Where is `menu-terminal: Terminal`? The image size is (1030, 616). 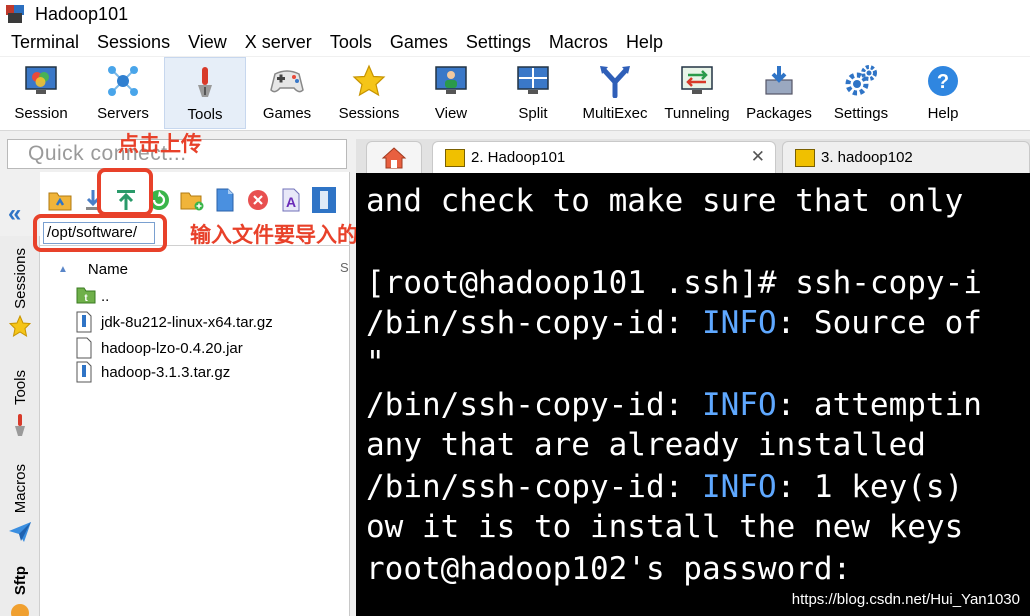
menu-terminal: Terminal is located at coordinates (45, 42).